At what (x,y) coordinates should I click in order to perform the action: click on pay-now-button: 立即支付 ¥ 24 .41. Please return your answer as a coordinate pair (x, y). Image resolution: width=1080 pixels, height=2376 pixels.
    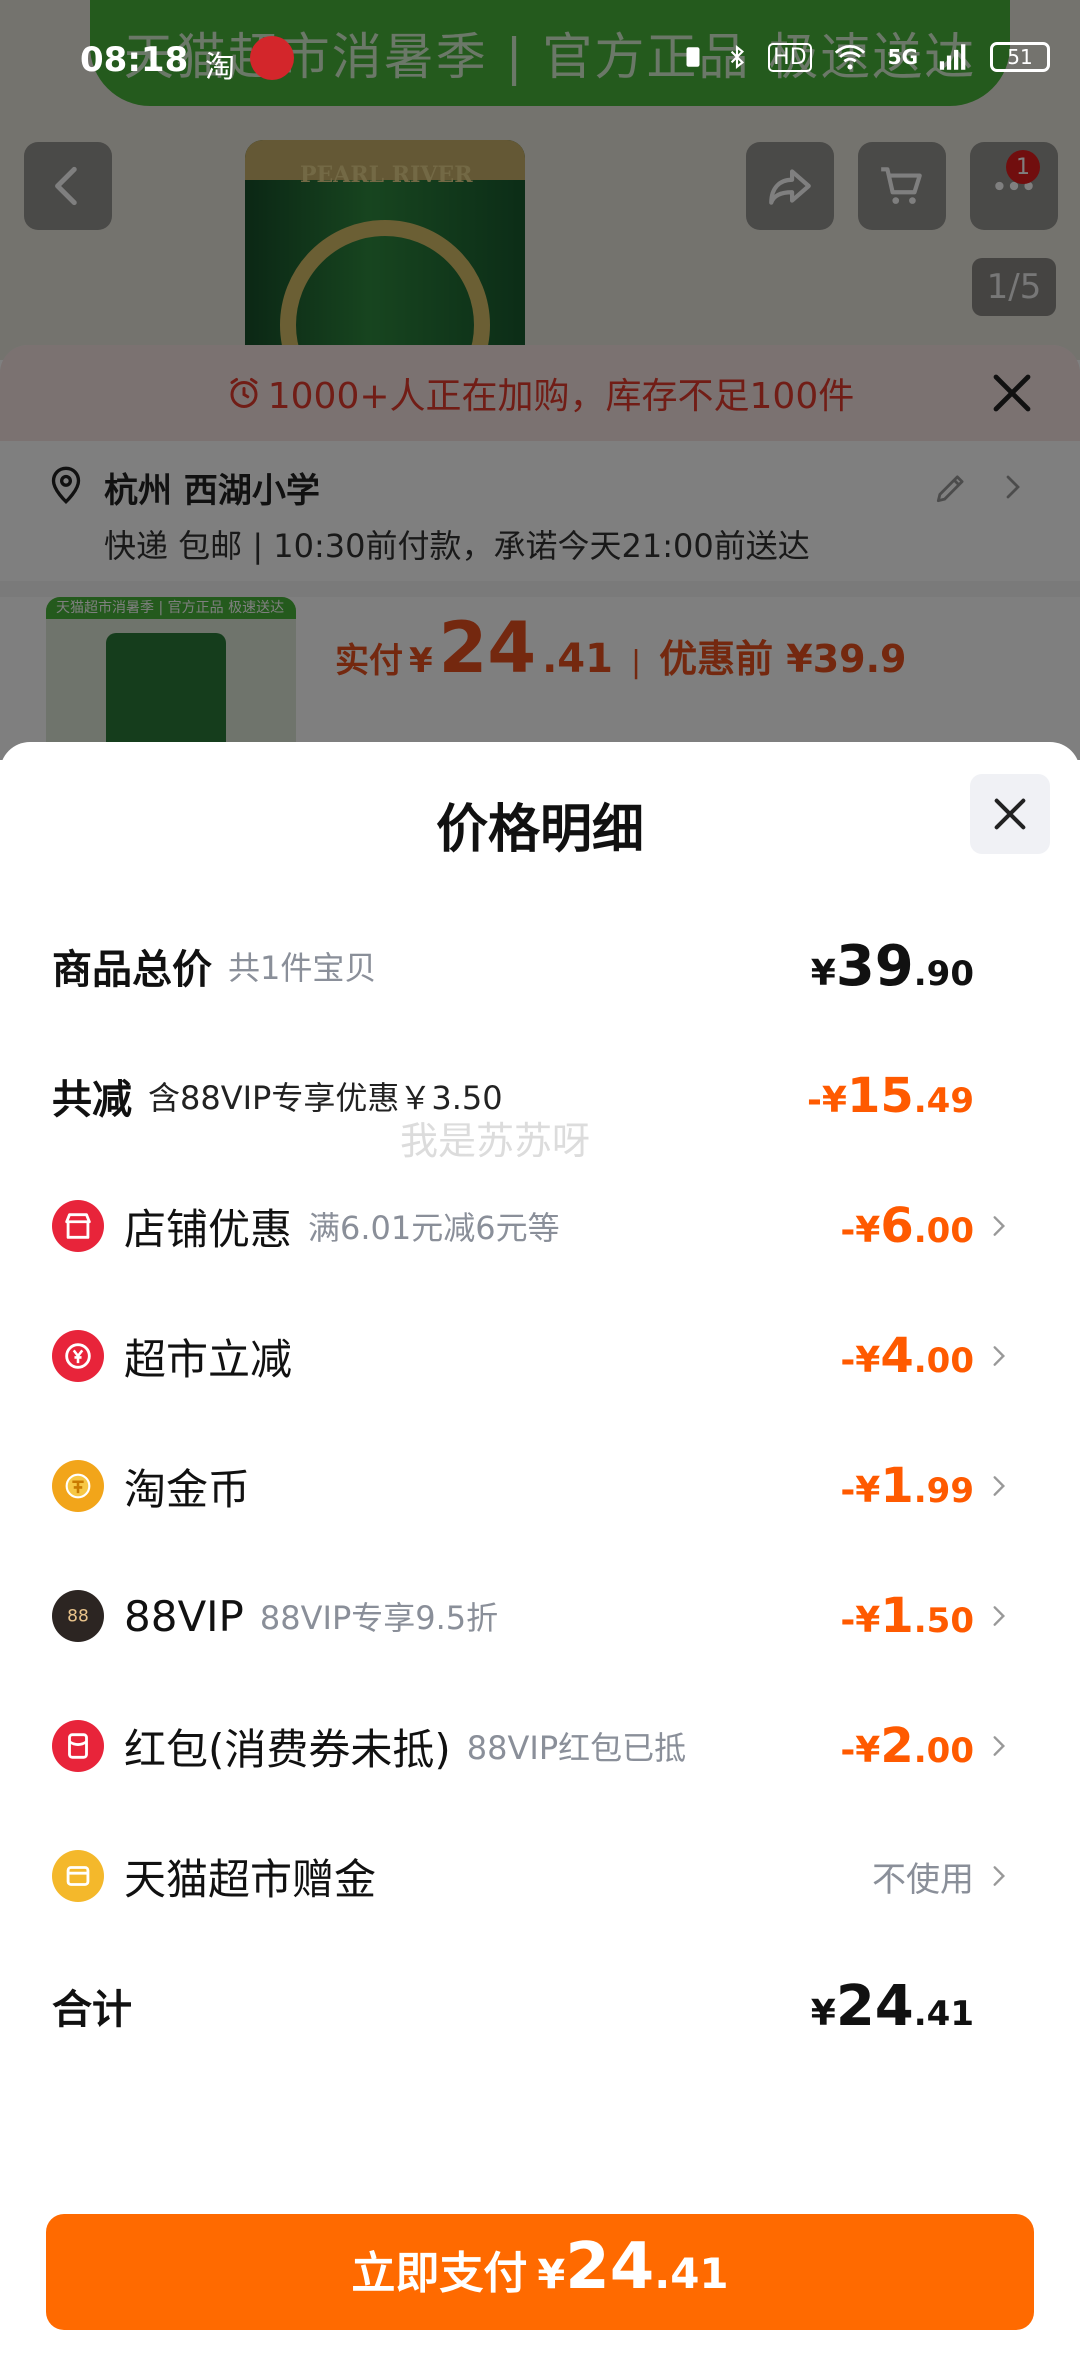
    Looking at the image, I should click on (540, 2272).